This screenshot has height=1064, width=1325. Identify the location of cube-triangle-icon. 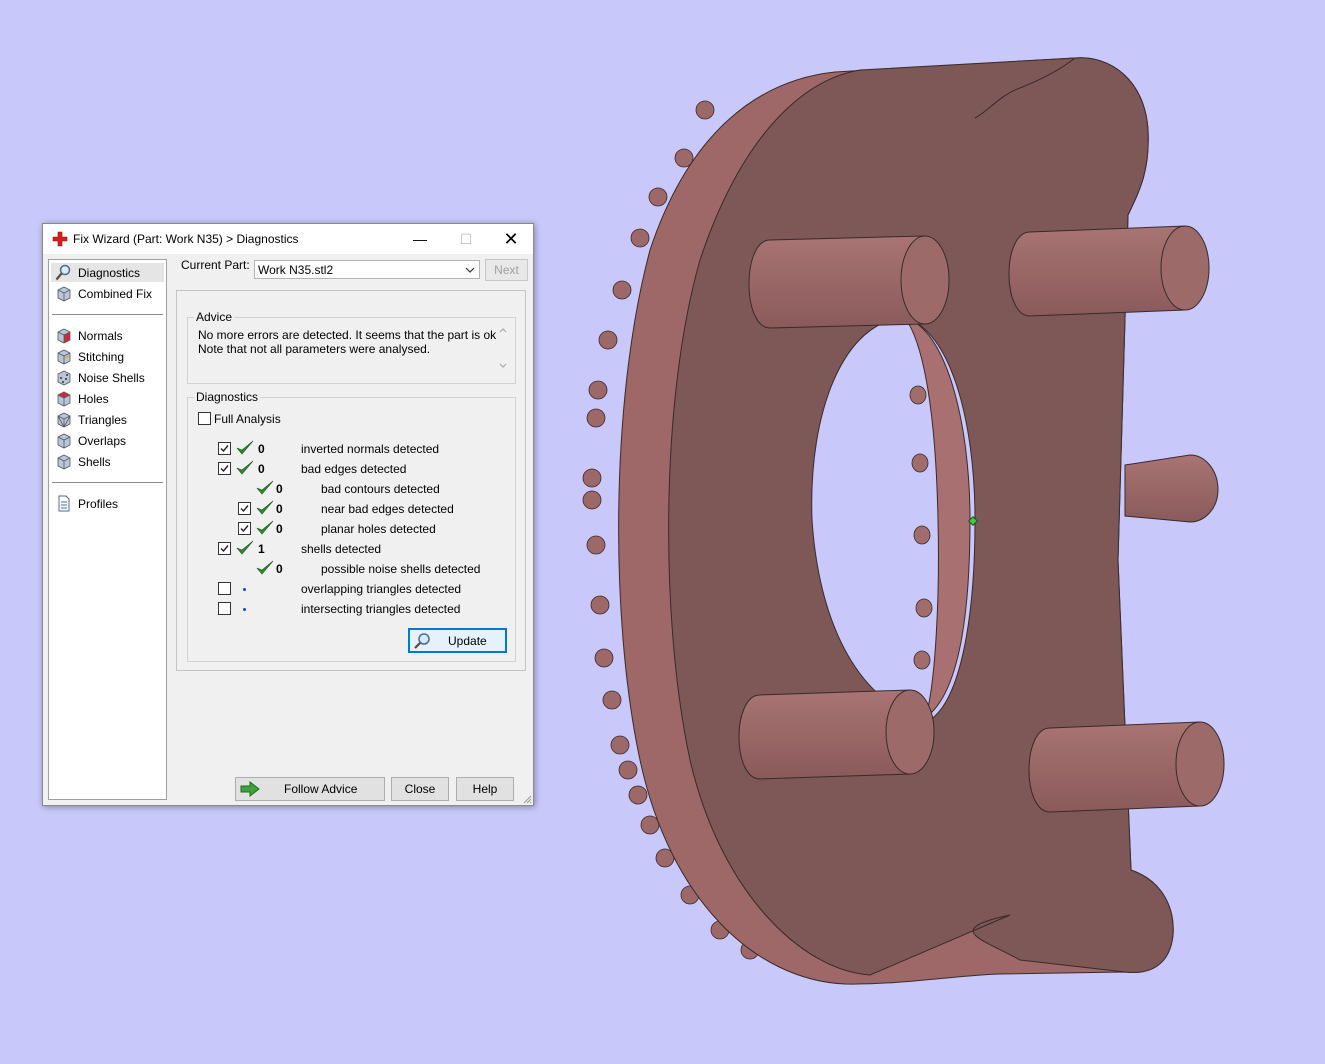
(64, 420).